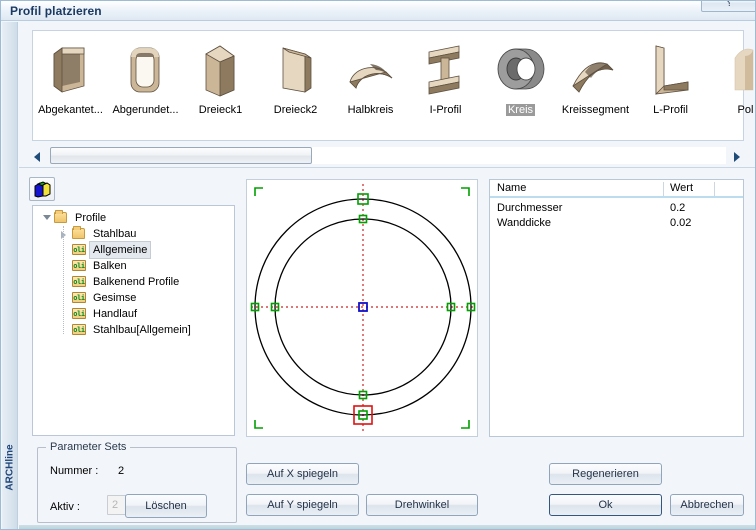  I want to click on gallery-item-kreissegment: Kreissegment, so click(595, 85).